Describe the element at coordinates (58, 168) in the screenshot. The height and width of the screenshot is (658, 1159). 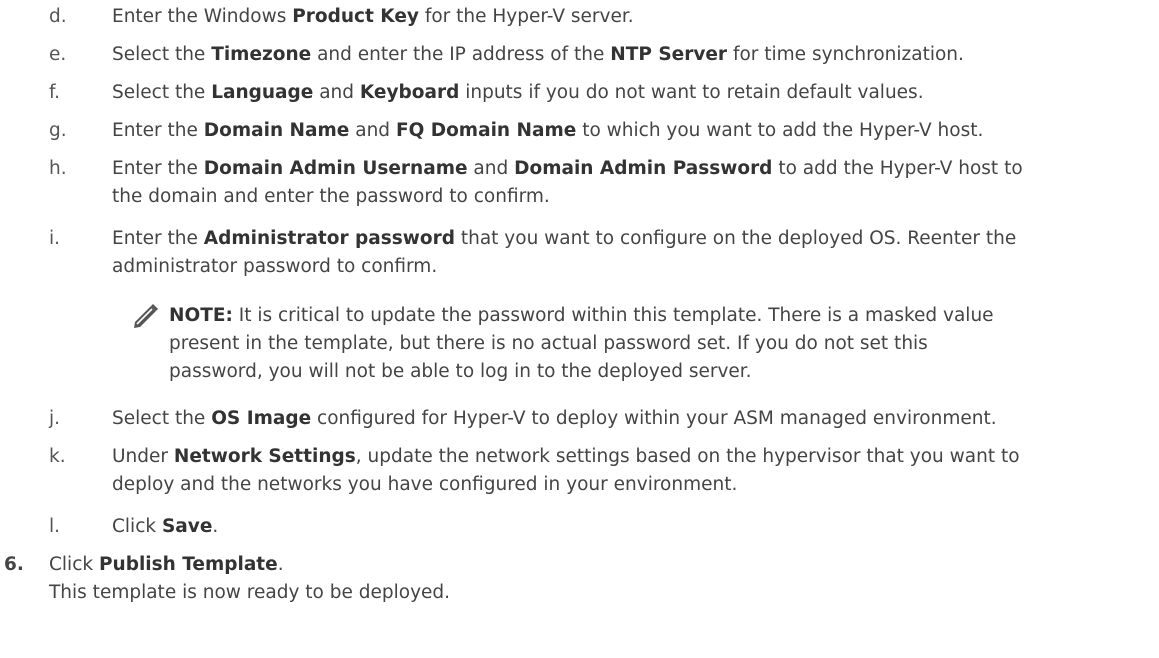
I see `step-label: h.` at that location.